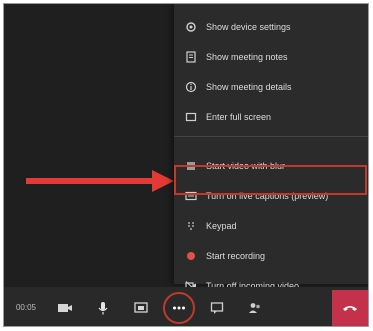 The width and height of the screenshot is (373, 331). I want to click on chat-button, so click(217, 308).